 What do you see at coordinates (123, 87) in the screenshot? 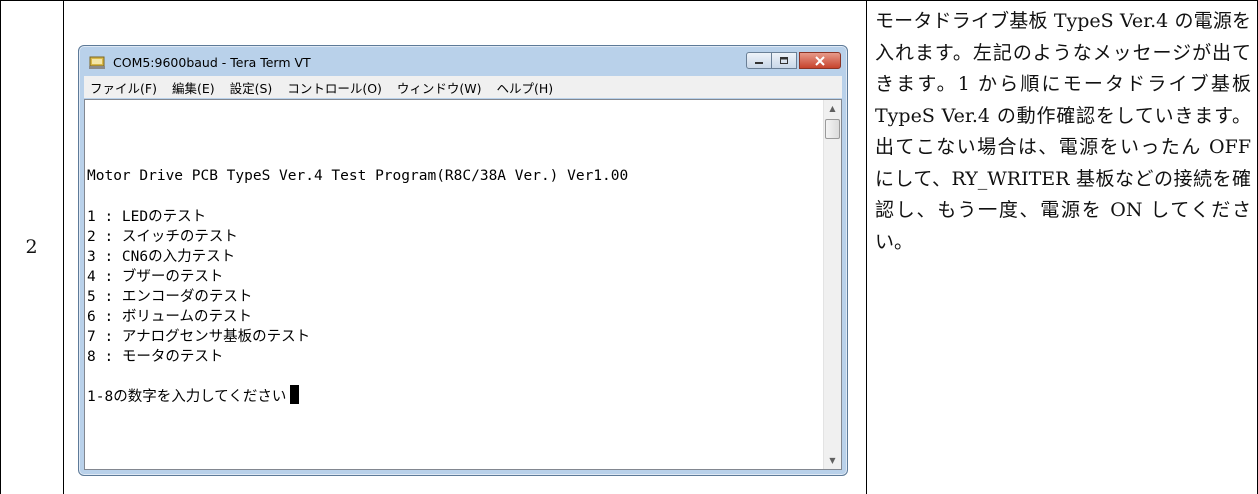
I see `menu-file: ファイル(F)` at bounding box center [123, 87].